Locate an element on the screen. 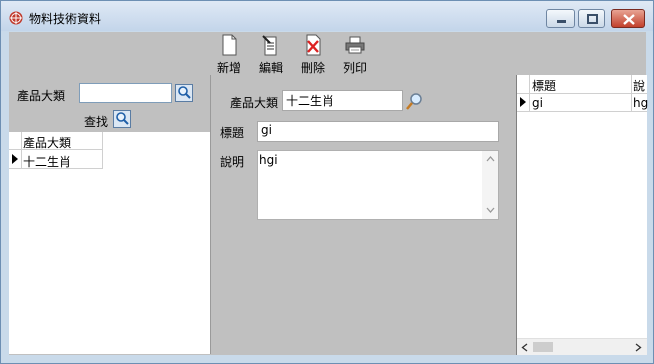 This screenshot has height=364, width=654. close-icon is located at coordinates (629, 19).